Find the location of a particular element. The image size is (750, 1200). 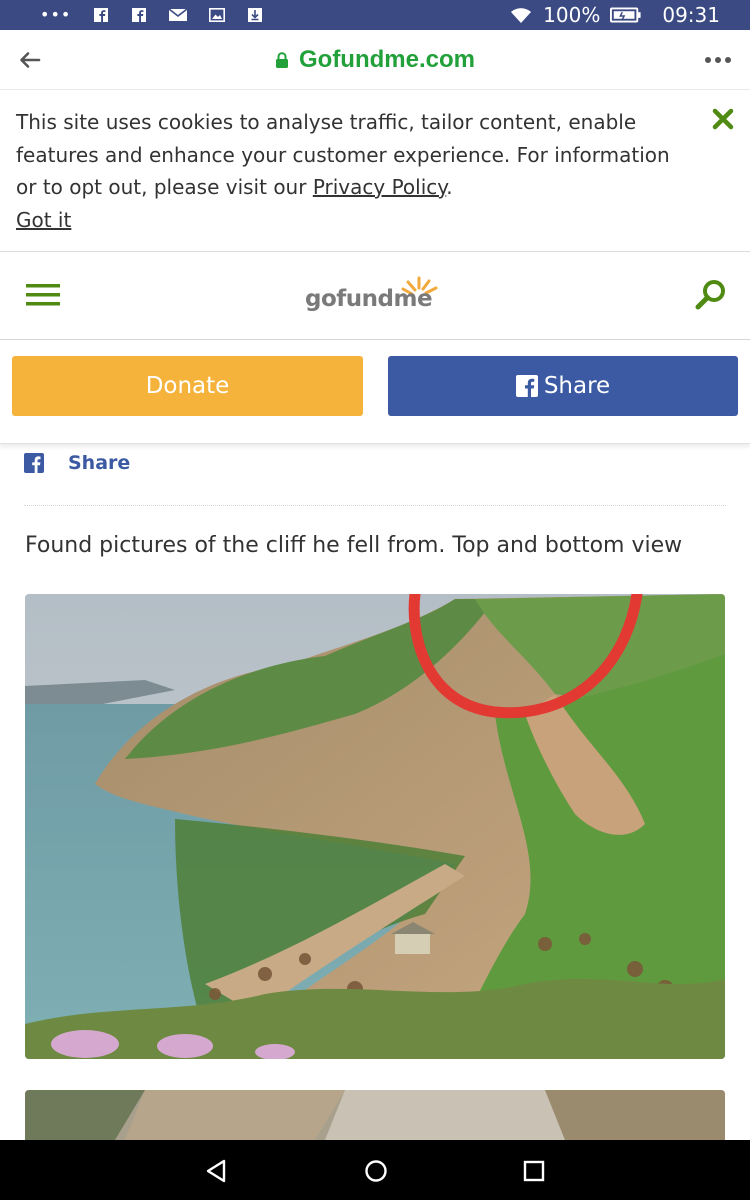

cliff-photo-bottom-image is located at coordinates (375, 1115).